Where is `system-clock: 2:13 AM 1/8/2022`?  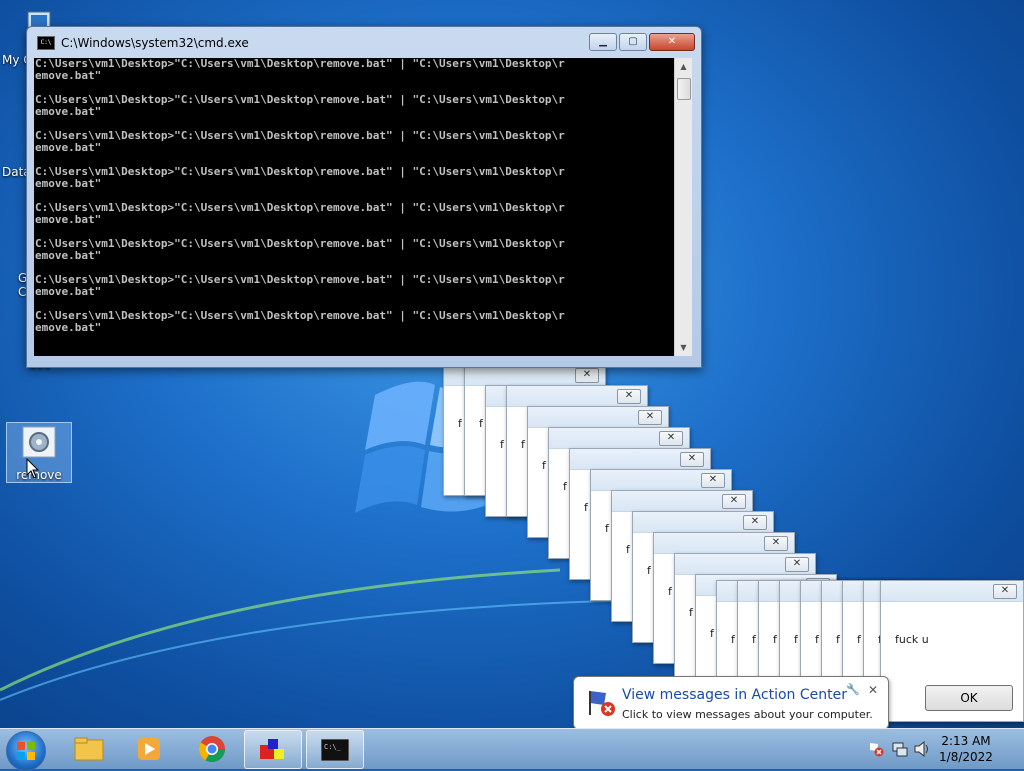
system-clock: 2:13 AM 1/8/2022 is located at coordinates (966, 749).